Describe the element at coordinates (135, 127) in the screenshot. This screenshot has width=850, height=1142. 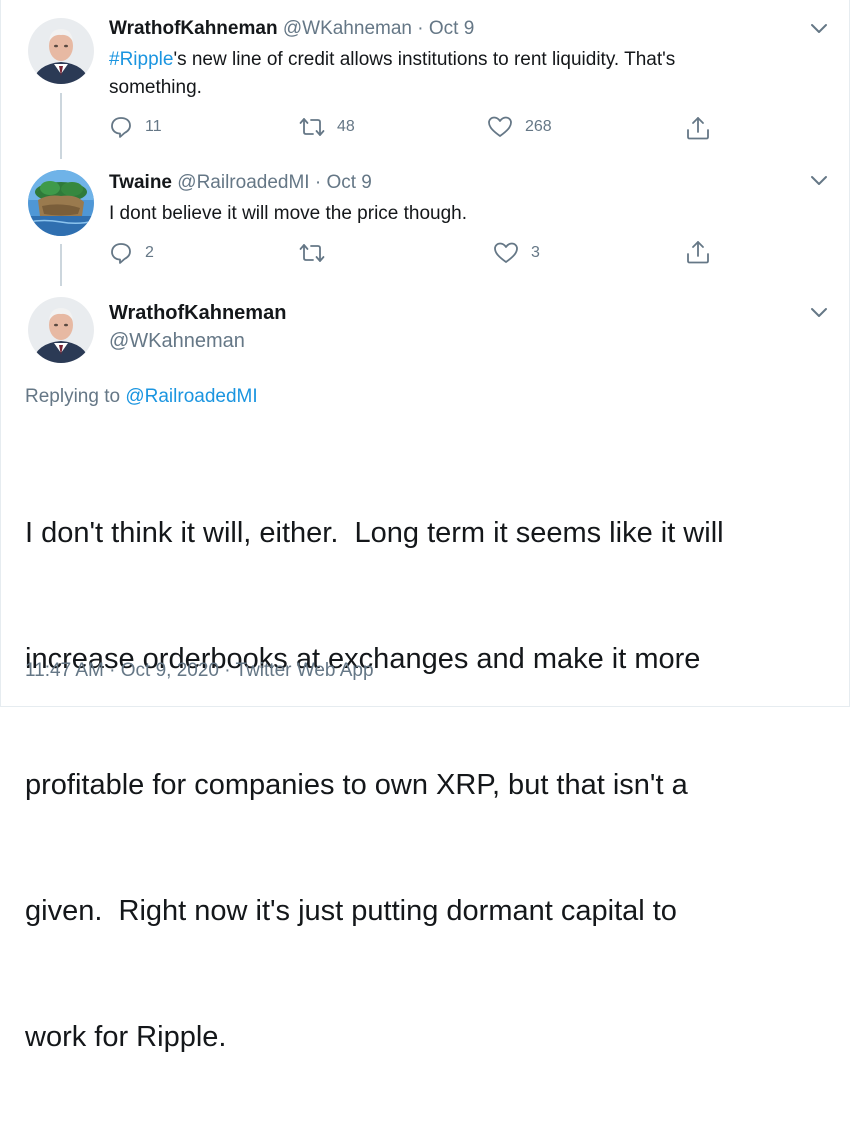
I see `reply-button: 11` at that location.